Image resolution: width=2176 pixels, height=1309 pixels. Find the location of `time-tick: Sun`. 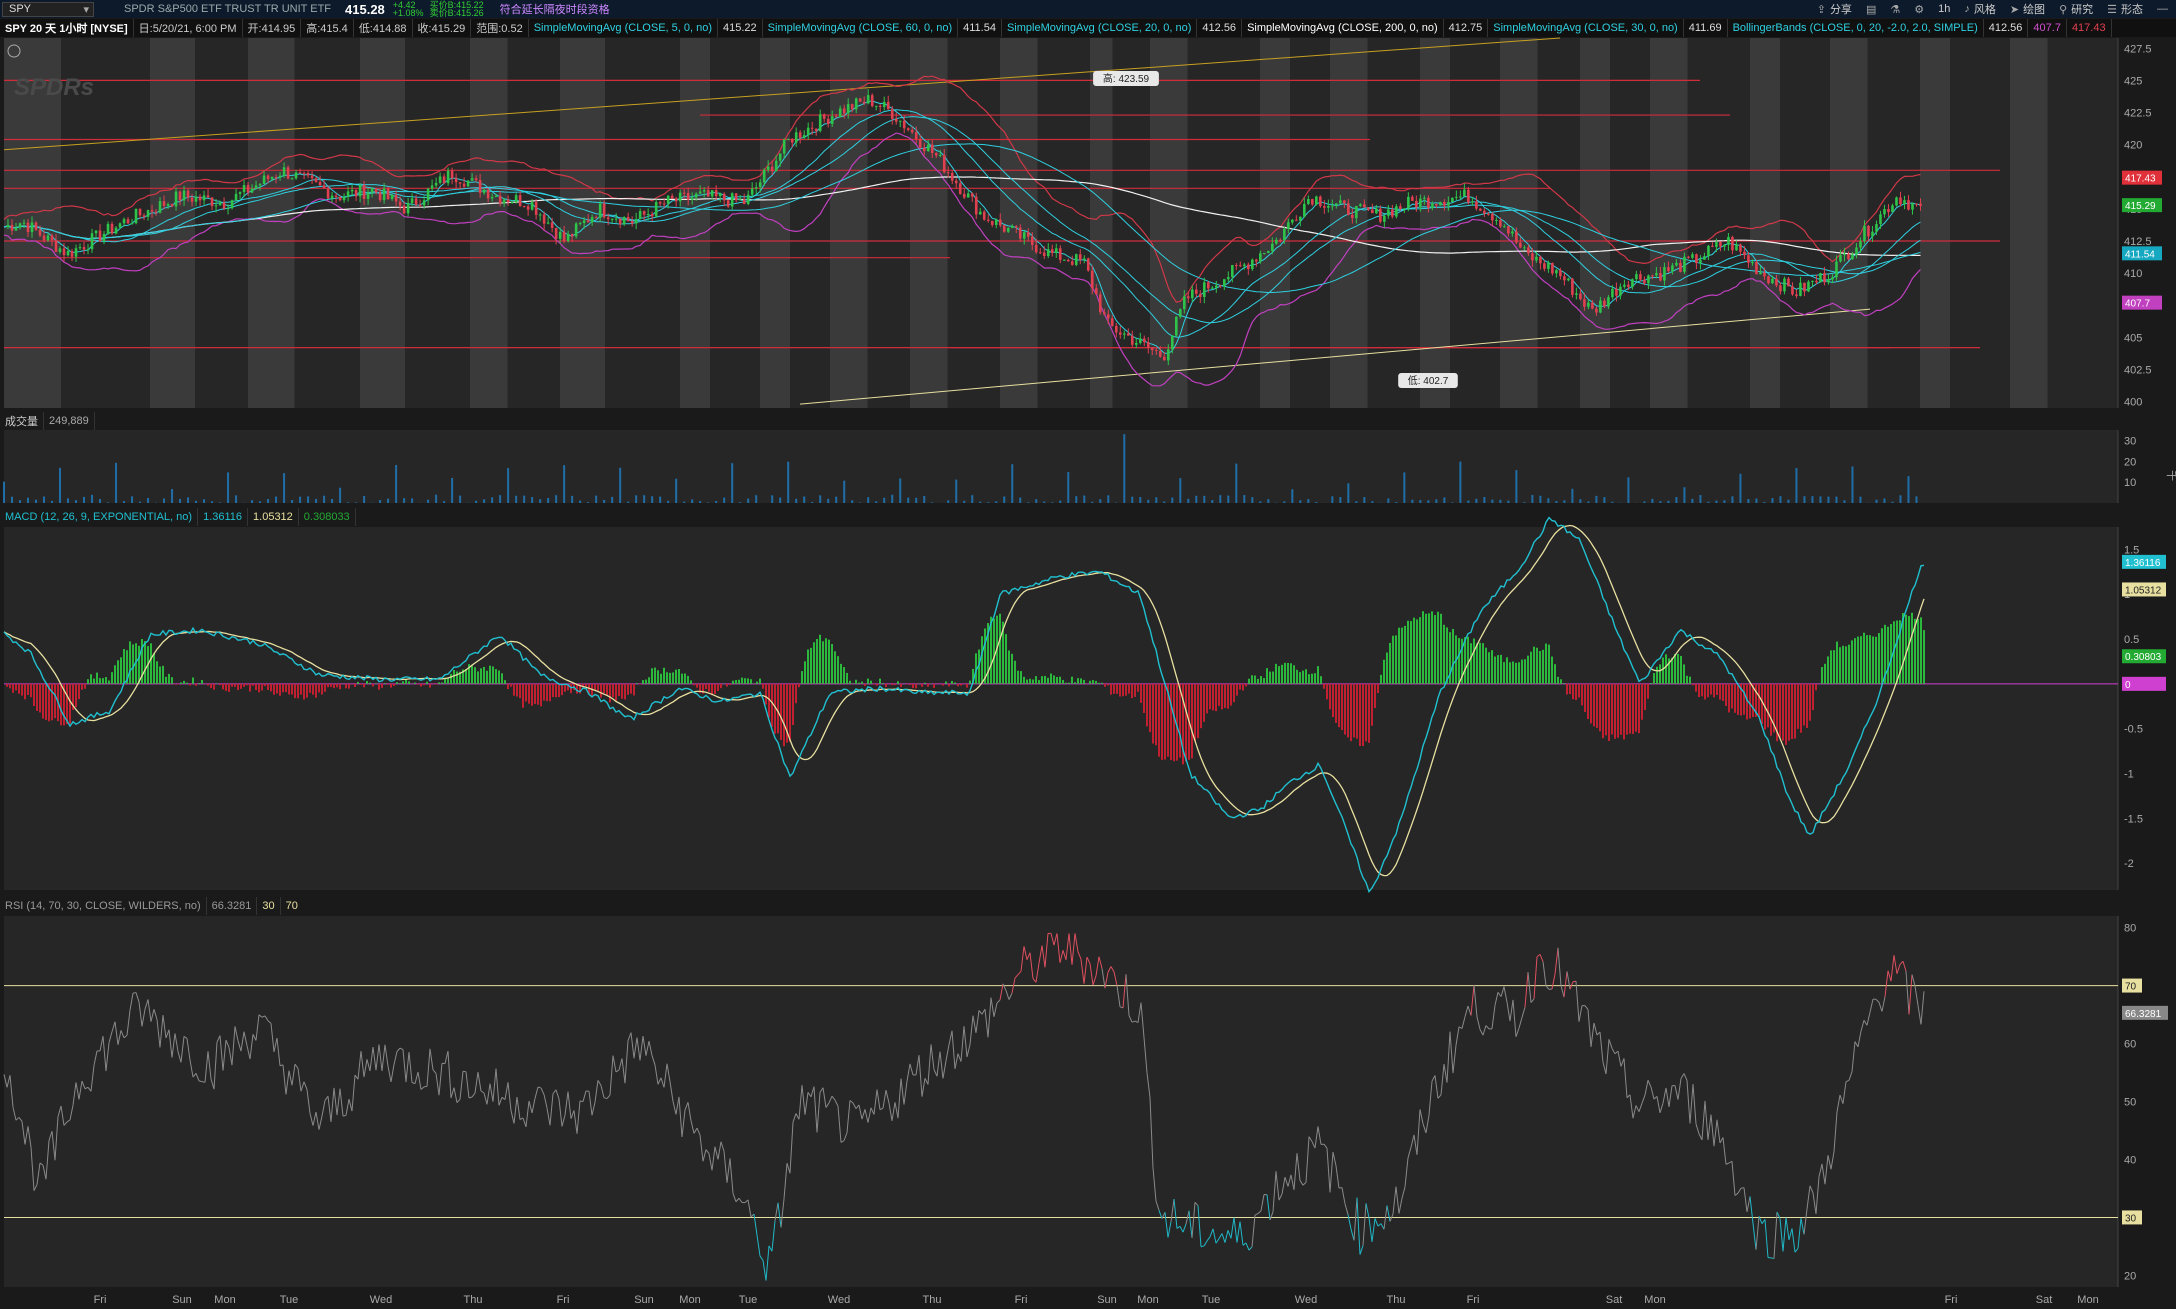

time-tick: Sun is located at coordinates (1107, 1300).